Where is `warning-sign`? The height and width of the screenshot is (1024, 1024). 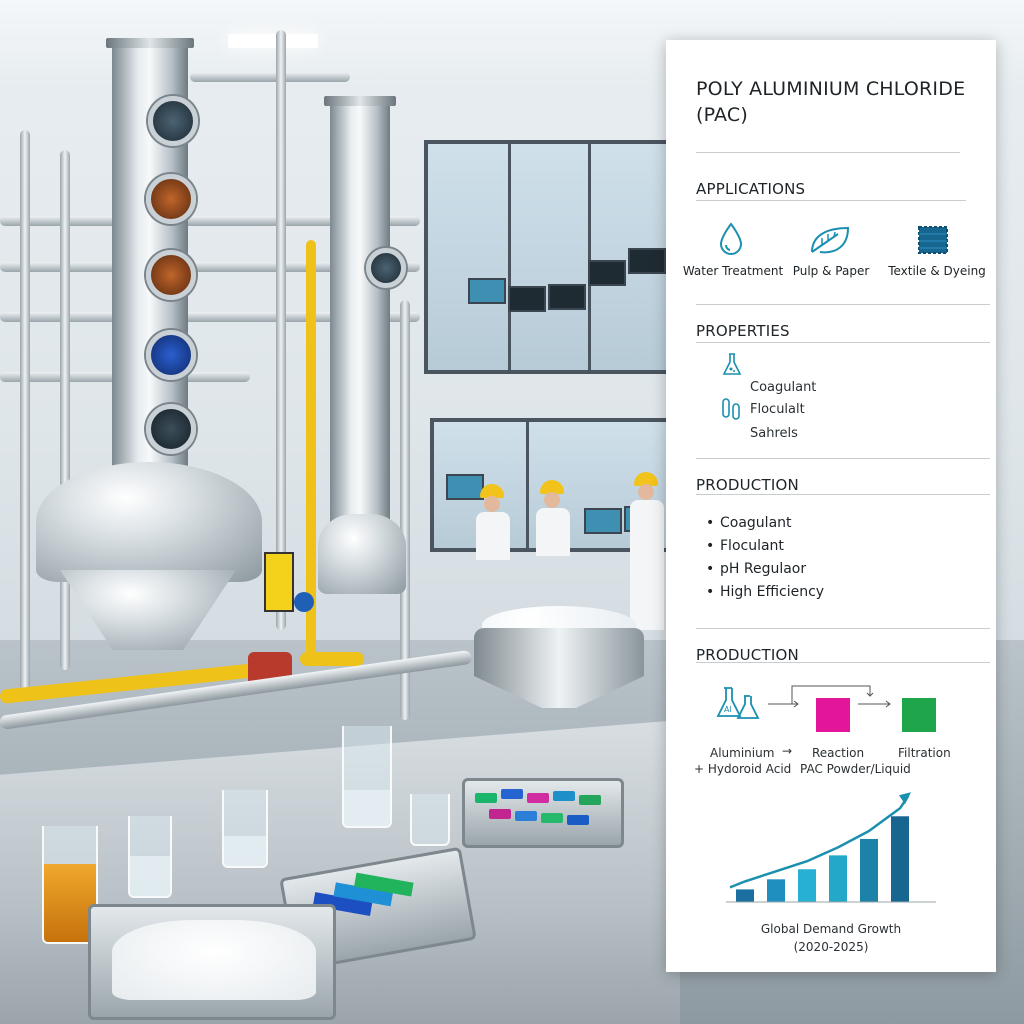
warning-sign is located at coordinates (279, 582).